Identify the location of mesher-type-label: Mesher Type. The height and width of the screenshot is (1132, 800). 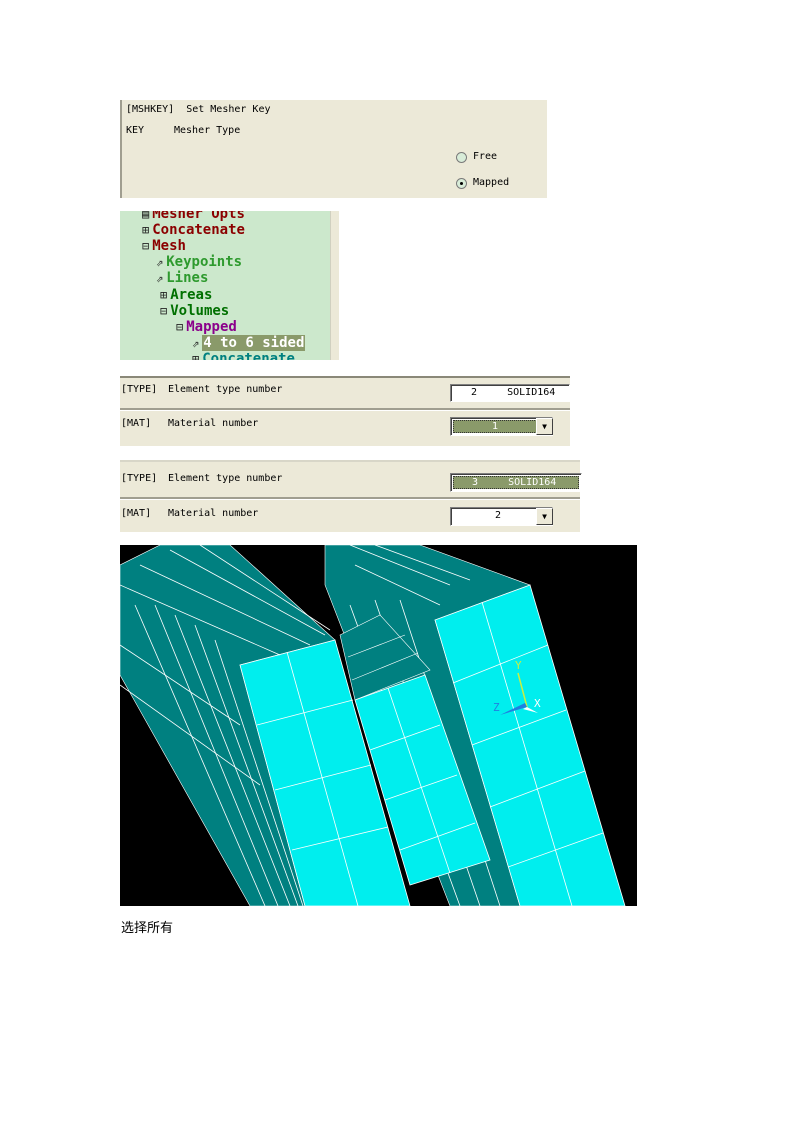
(207, 130).